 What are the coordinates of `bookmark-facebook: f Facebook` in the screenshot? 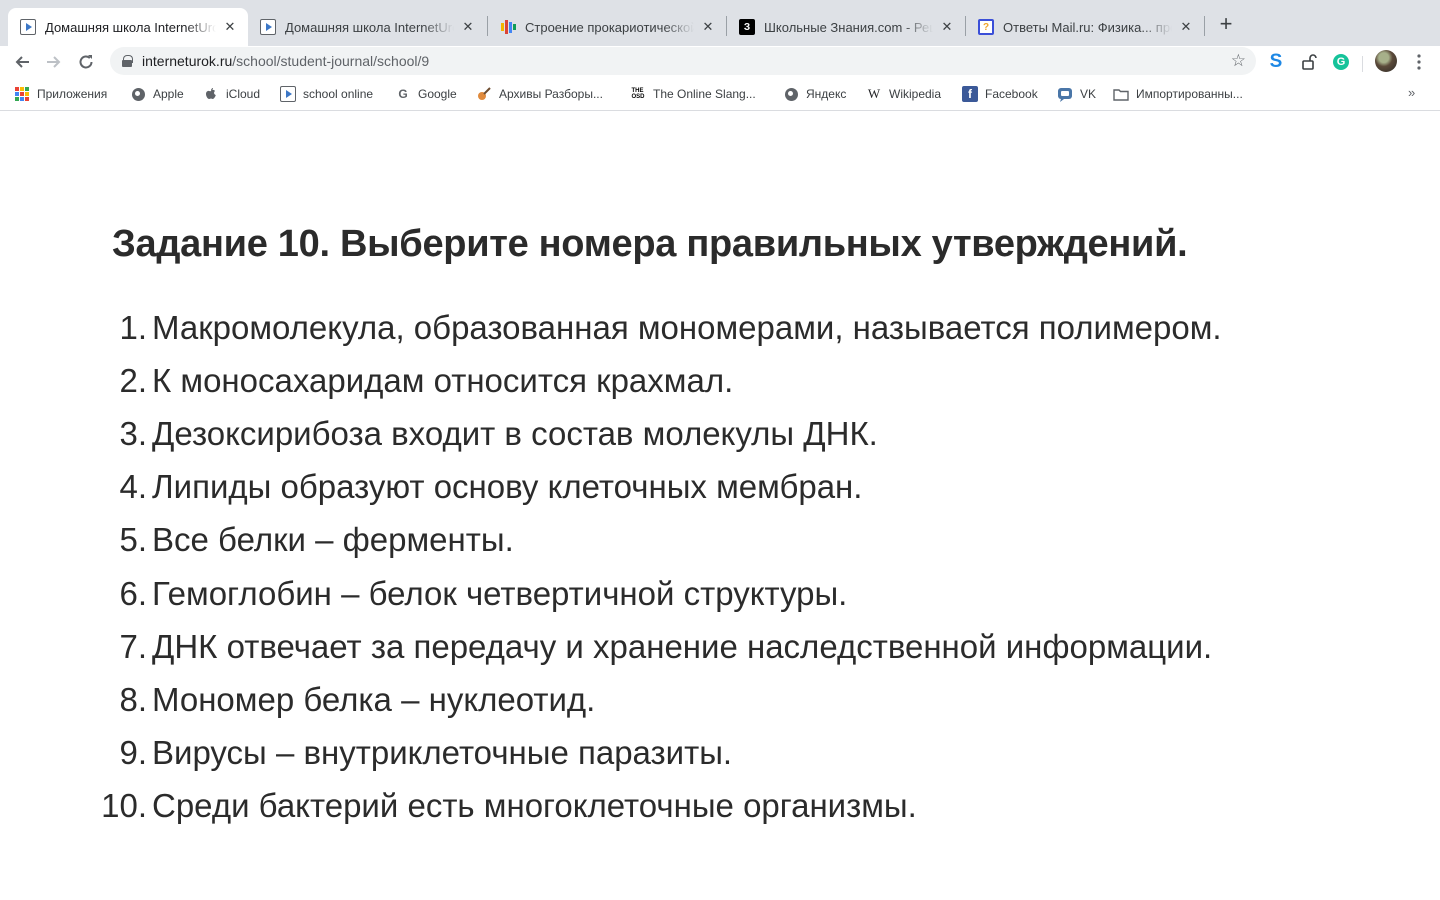 It's located at (1000, 94).